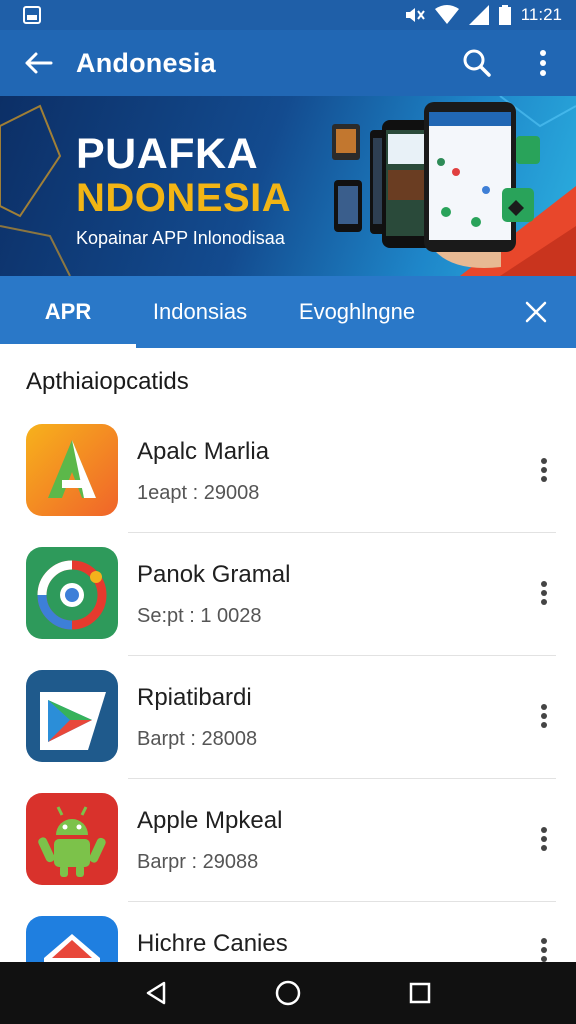 The height and width of the screenshot is (1024, 576). Describe the element at coordinates (288, 594) in the screenshot. I see `list-item: Panok Gramal Se:pt : 1 0028` at that location.